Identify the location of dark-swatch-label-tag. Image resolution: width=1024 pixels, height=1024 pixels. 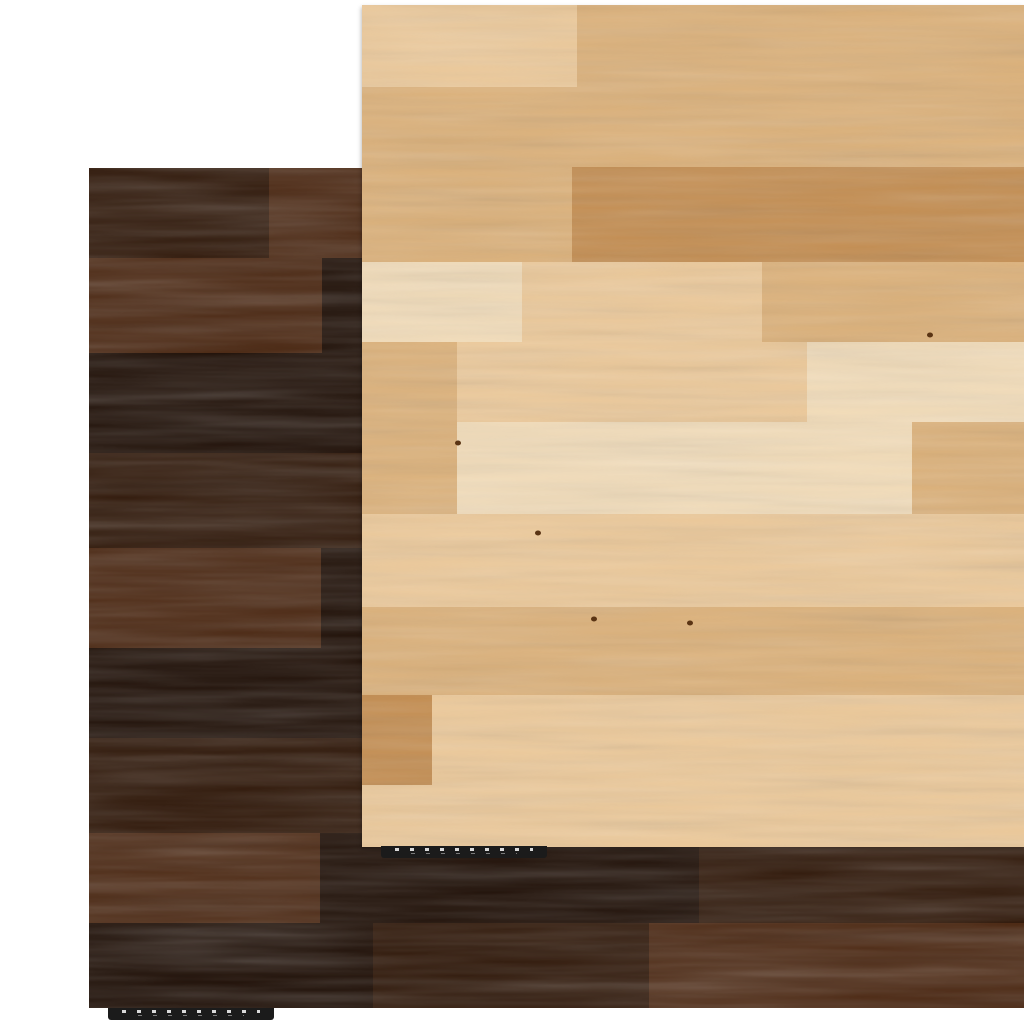
(191, 1014).